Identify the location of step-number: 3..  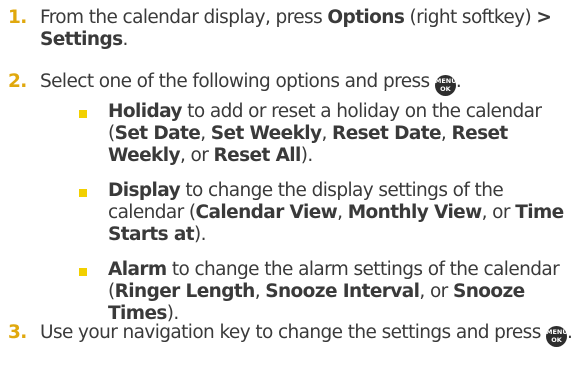
(17, 332).